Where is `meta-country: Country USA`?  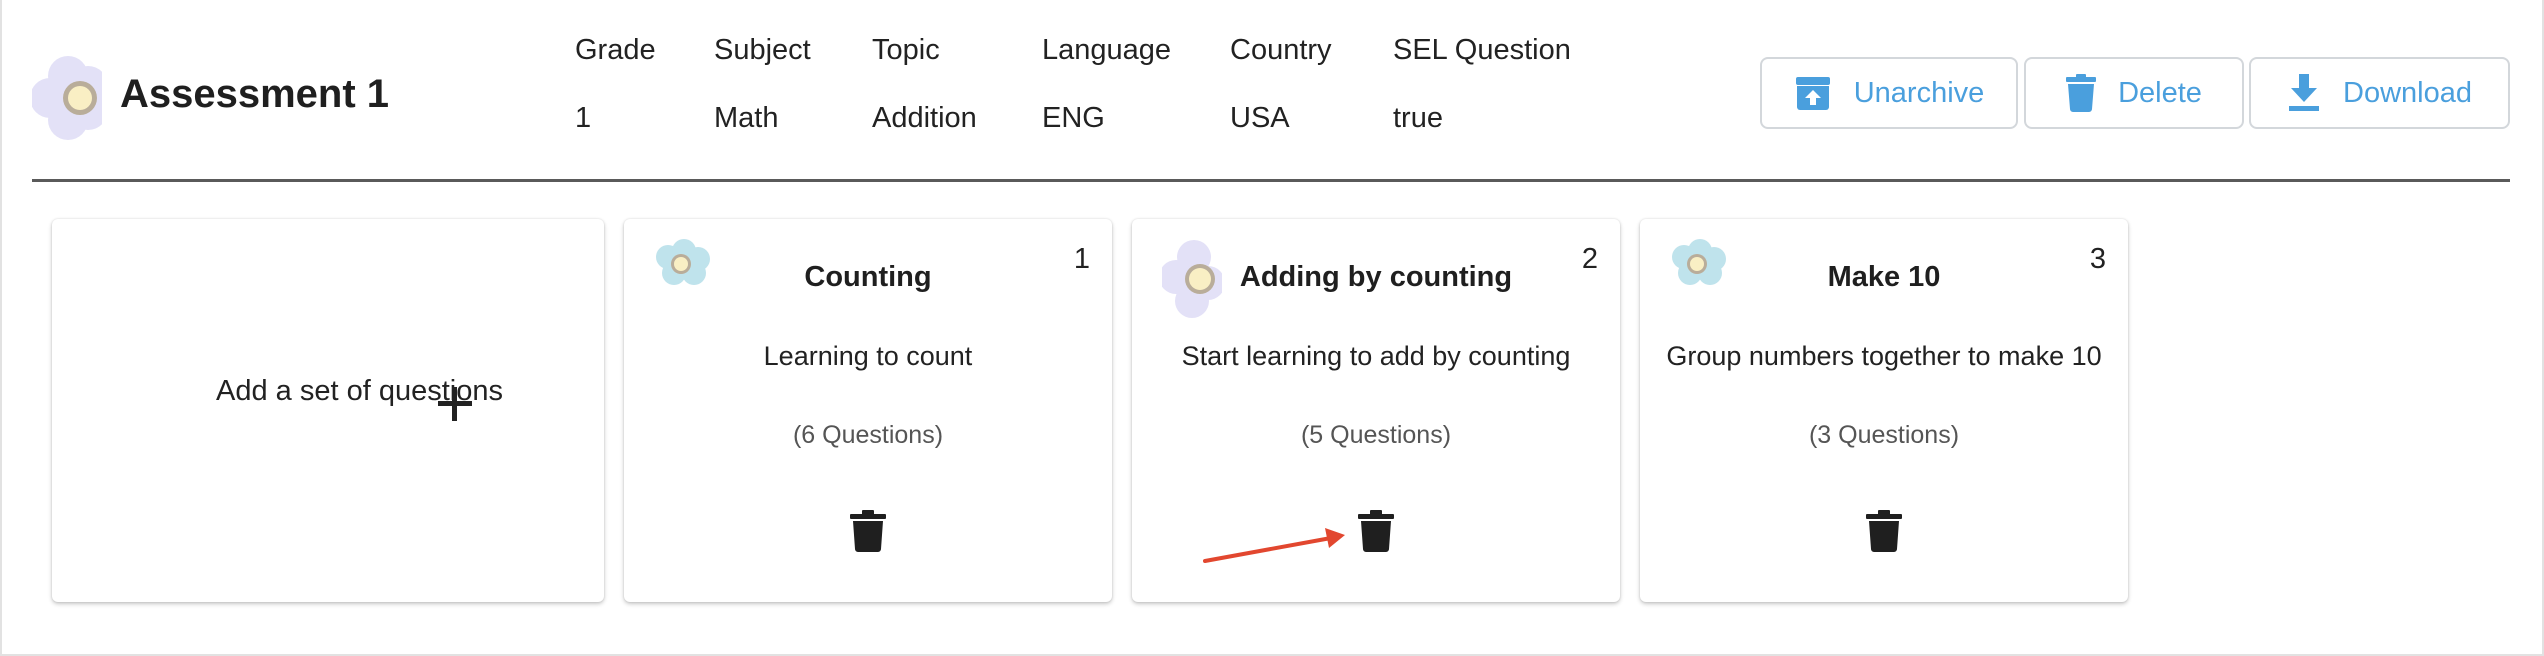 meta-country: Country USA is located at coordinates (1281, 84).